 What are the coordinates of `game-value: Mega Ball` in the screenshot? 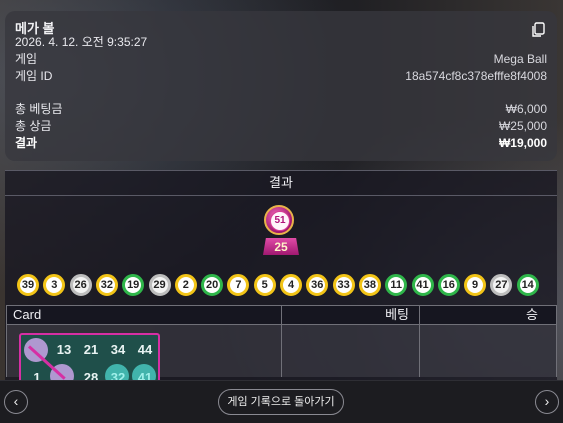 It's located at (520, 59).